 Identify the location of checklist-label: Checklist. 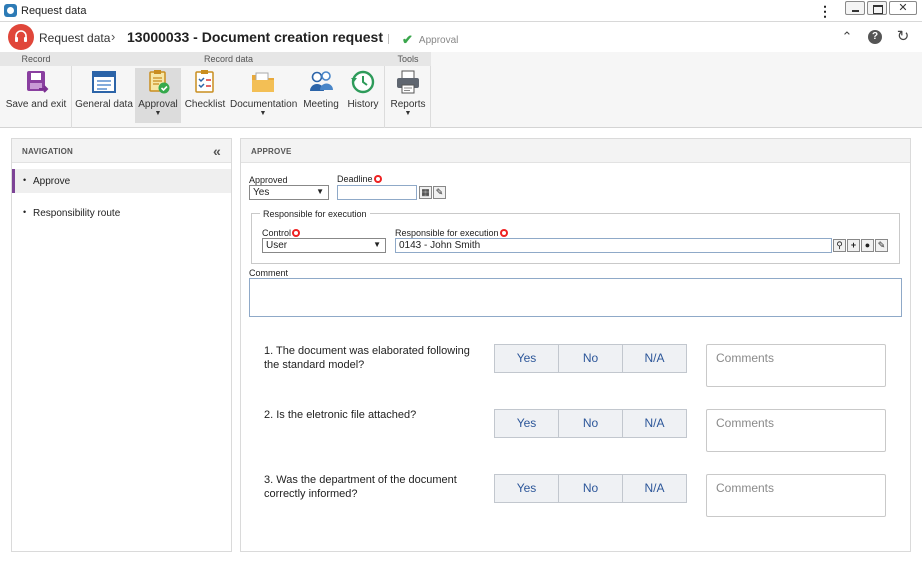
(205, 104).